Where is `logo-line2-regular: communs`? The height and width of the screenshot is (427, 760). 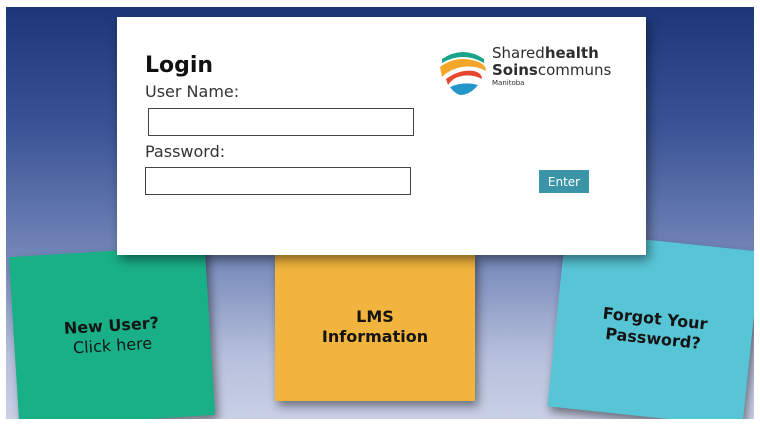
logo-line2-regular: communs is located at coordinates (574, 70).